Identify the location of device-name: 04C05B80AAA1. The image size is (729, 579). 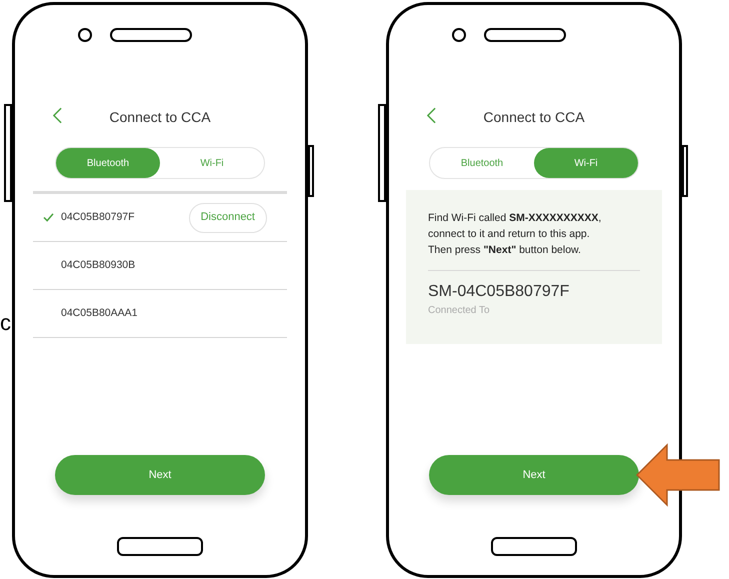
(99, 313).